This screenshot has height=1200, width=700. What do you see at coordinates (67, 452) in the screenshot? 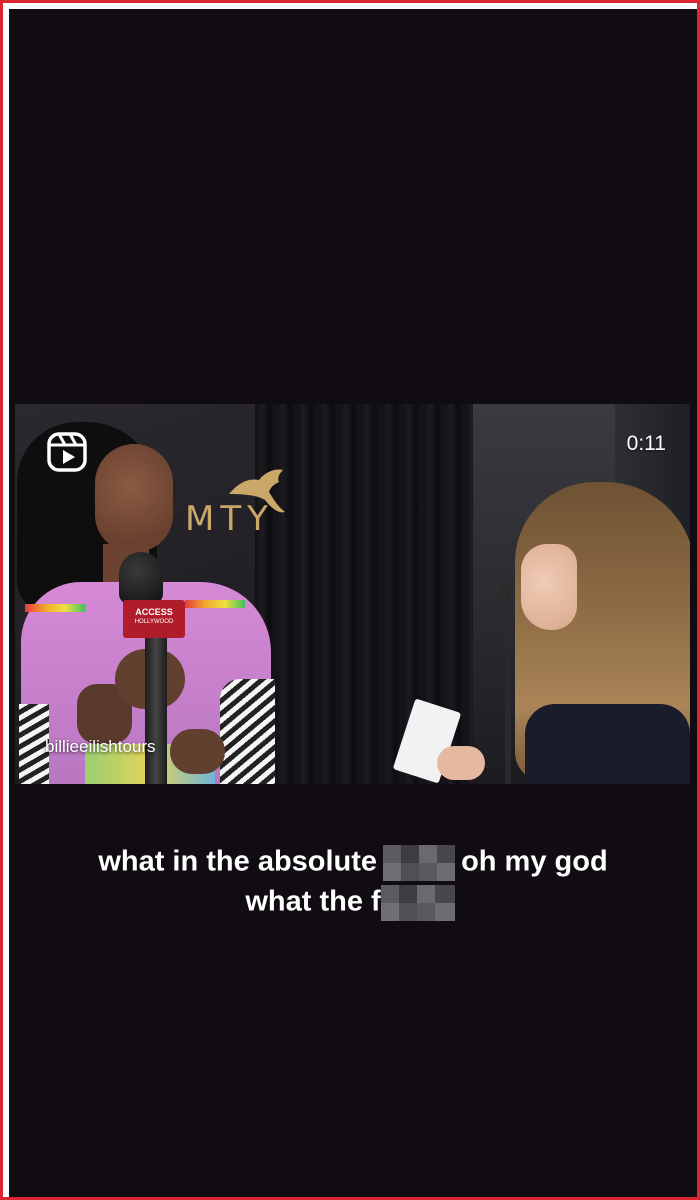
I see `reels-icon` at bounding box center [67, 452].